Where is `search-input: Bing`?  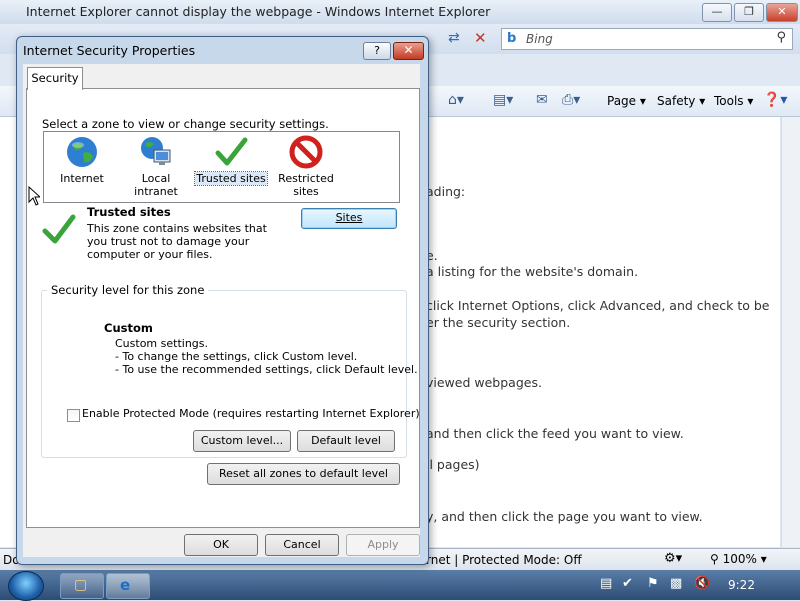 search-input: Bing is located at coordinates (539, 39).